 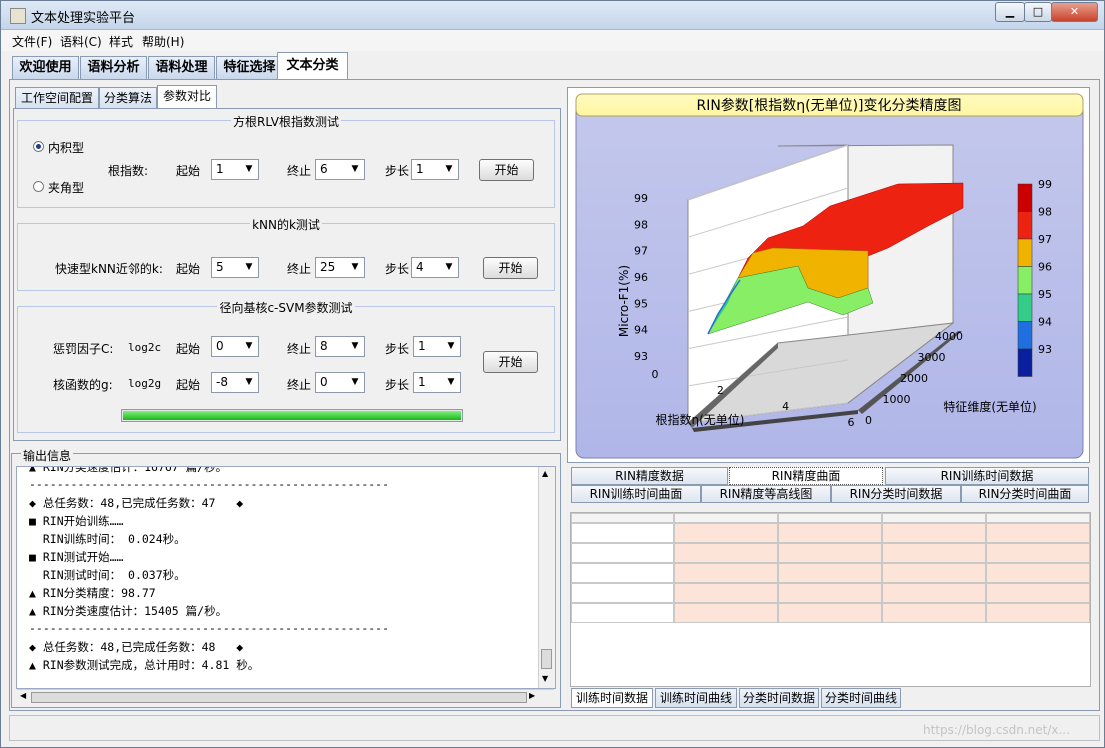 I want to click on z-tick-label: 94, so click(x=641, y=330).